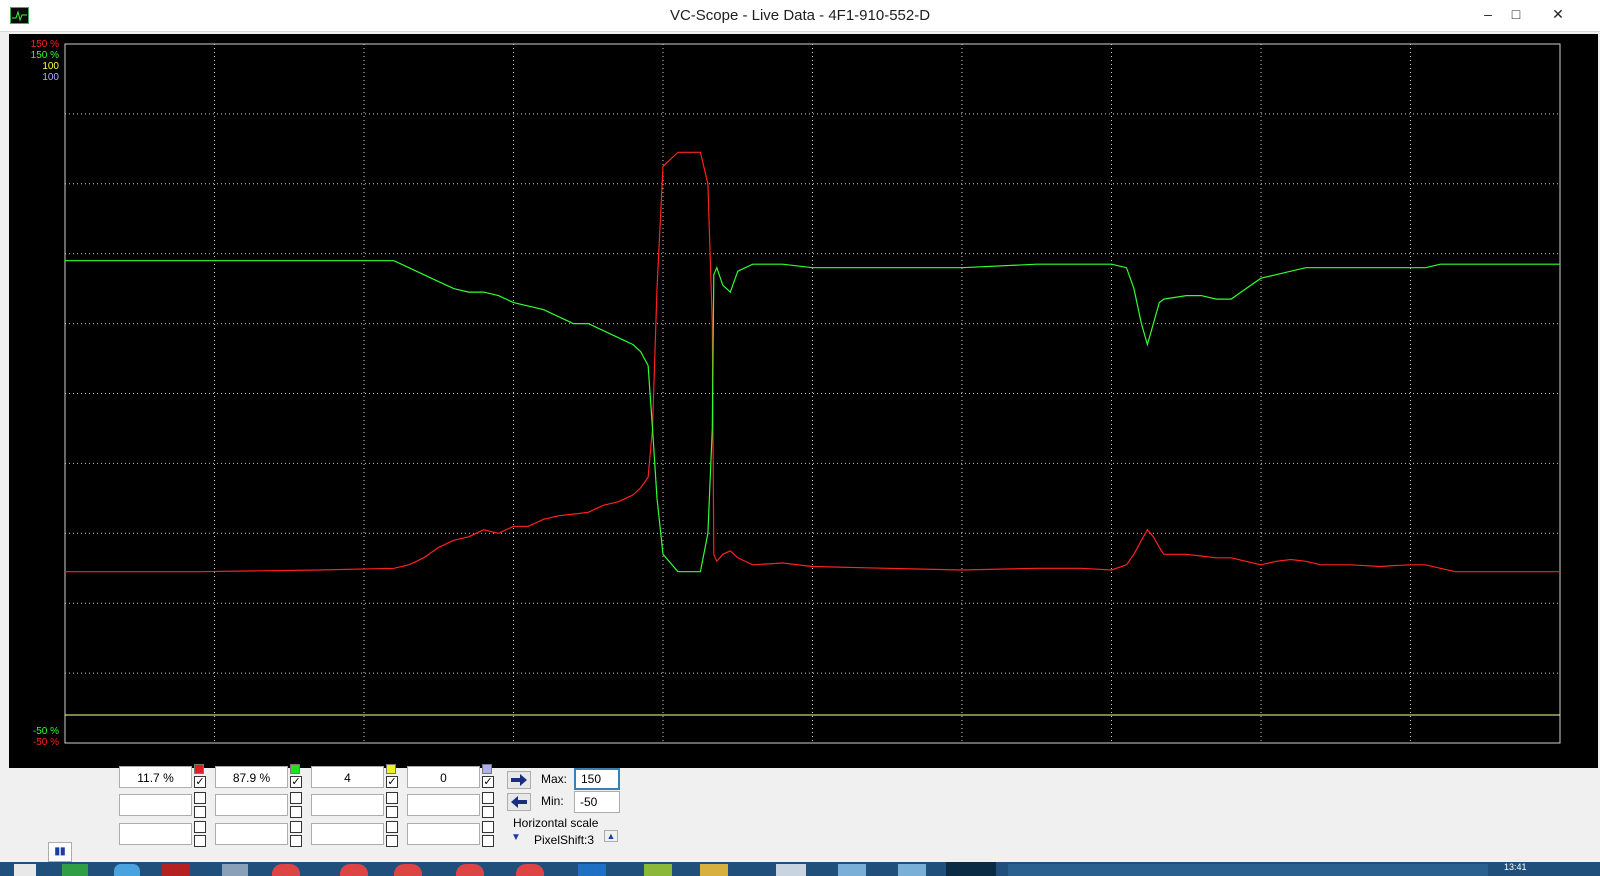 Image resolution: width=1600 pixels, height=876 pixels. What do you see at coordinates (488, 812) in the screenshot?
I see `channel-8-checkbox` at bounding box center [488, 812].